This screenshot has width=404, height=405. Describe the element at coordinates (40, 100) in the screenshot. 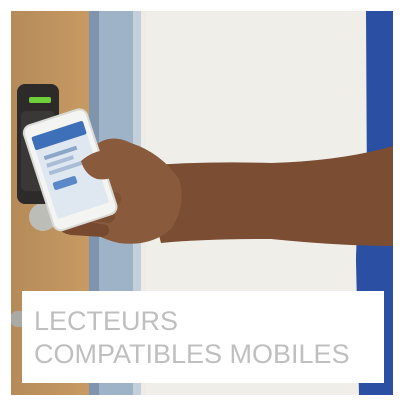

I see `reader-led` at that location.